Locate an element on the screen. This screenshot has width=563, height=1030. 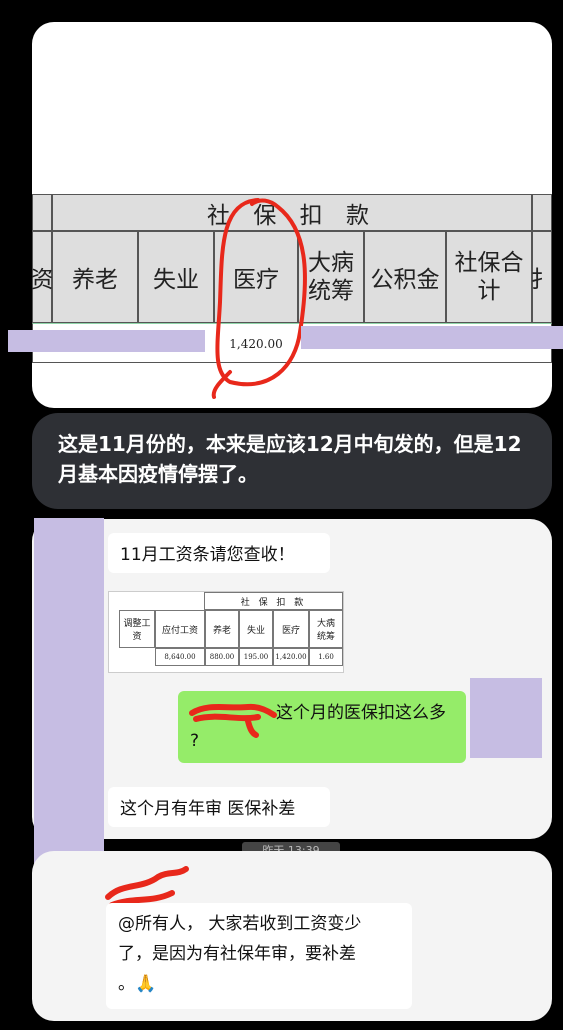
red-scribble-redaction is located at coordinates (233, 720).